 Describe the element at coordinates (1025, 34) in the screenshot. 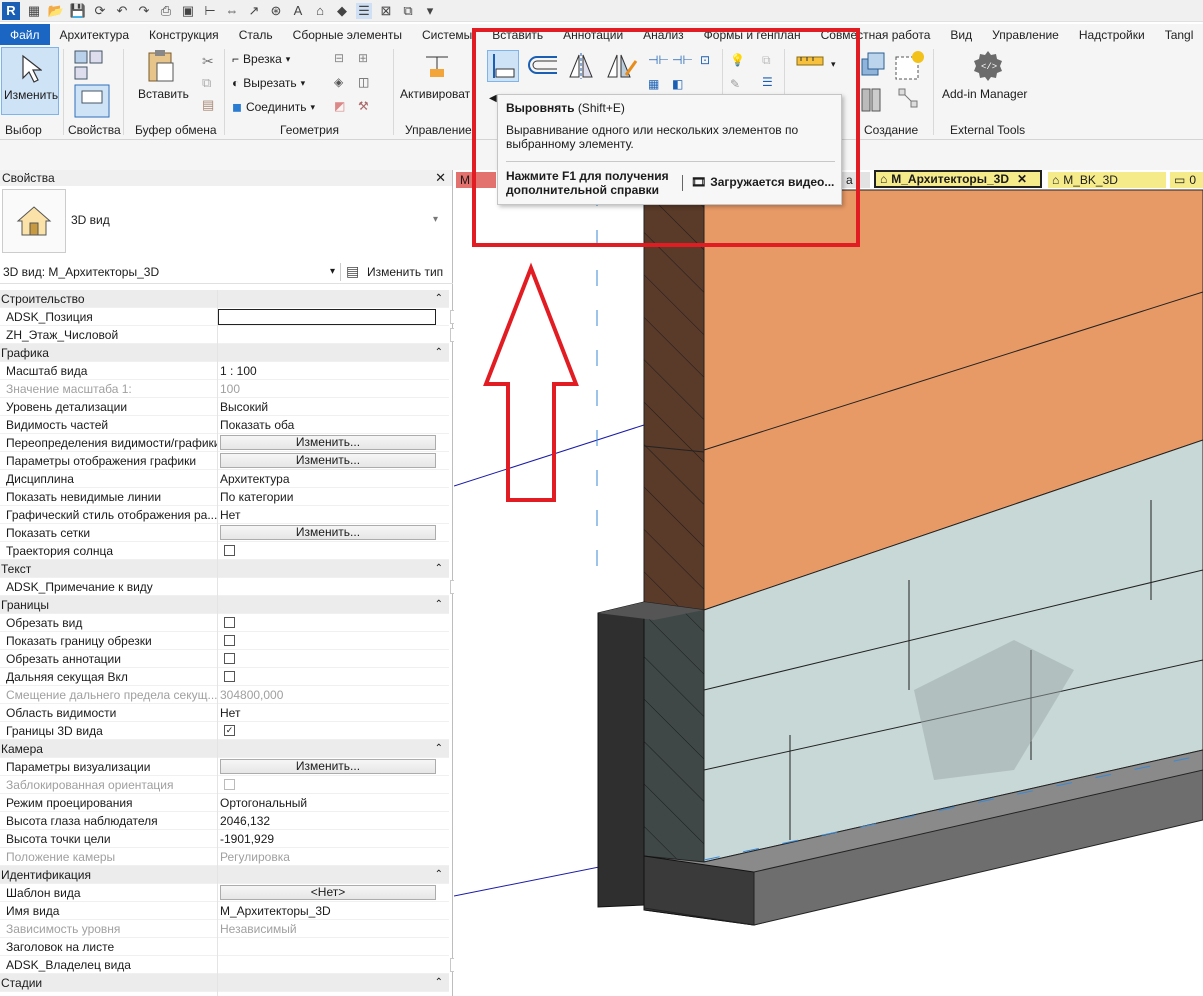

I see `ribbon-tab-12: Управление` at that location.